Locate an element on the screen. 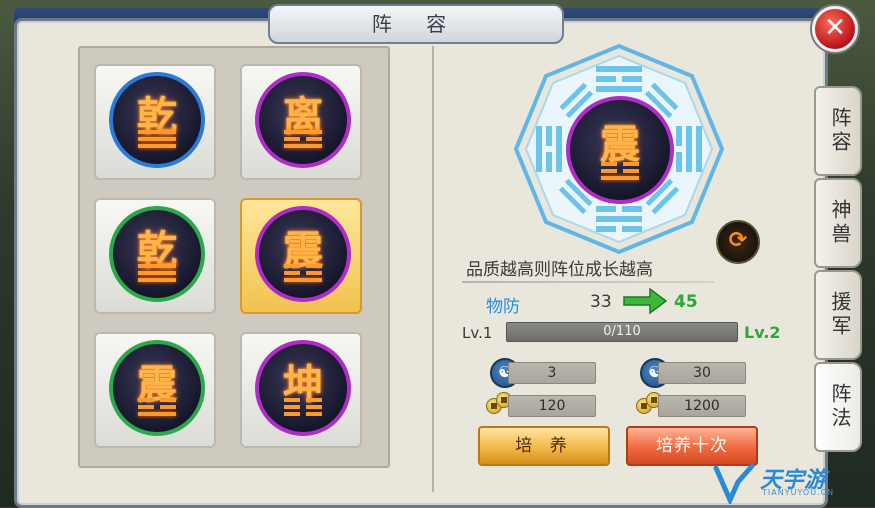  divider-line is located at coordinates (588, 282).